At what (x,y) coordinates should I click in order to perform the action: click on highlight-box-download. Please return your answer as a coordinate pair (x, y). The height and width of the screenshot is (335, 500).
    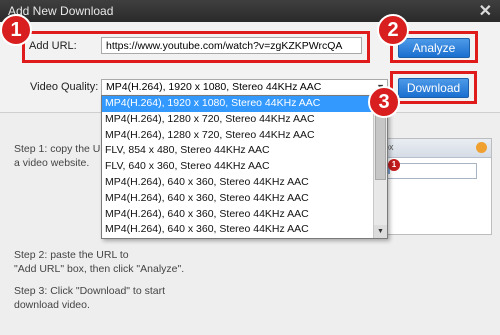
    Looking at the image, I should click on (433, 87).